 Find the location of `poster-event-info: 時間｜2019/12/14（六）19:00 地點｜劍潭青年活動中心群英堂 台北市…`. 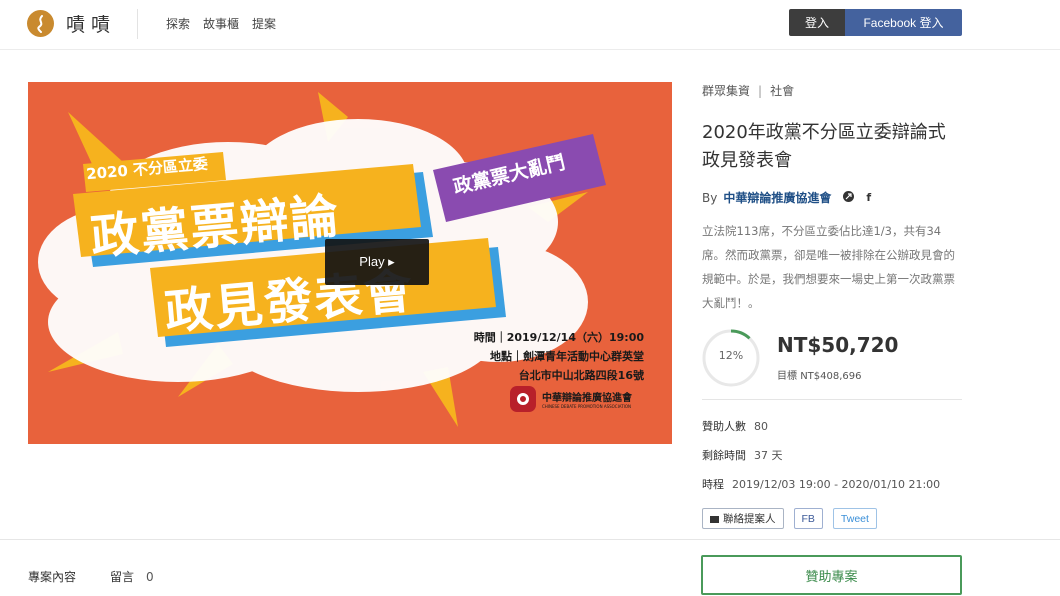

poster-event-info: 時間｜2019/12/14（六）19:00 地點｜劍潭青年活動中心群英堂 台北市… is located at coordinates (546, 356).